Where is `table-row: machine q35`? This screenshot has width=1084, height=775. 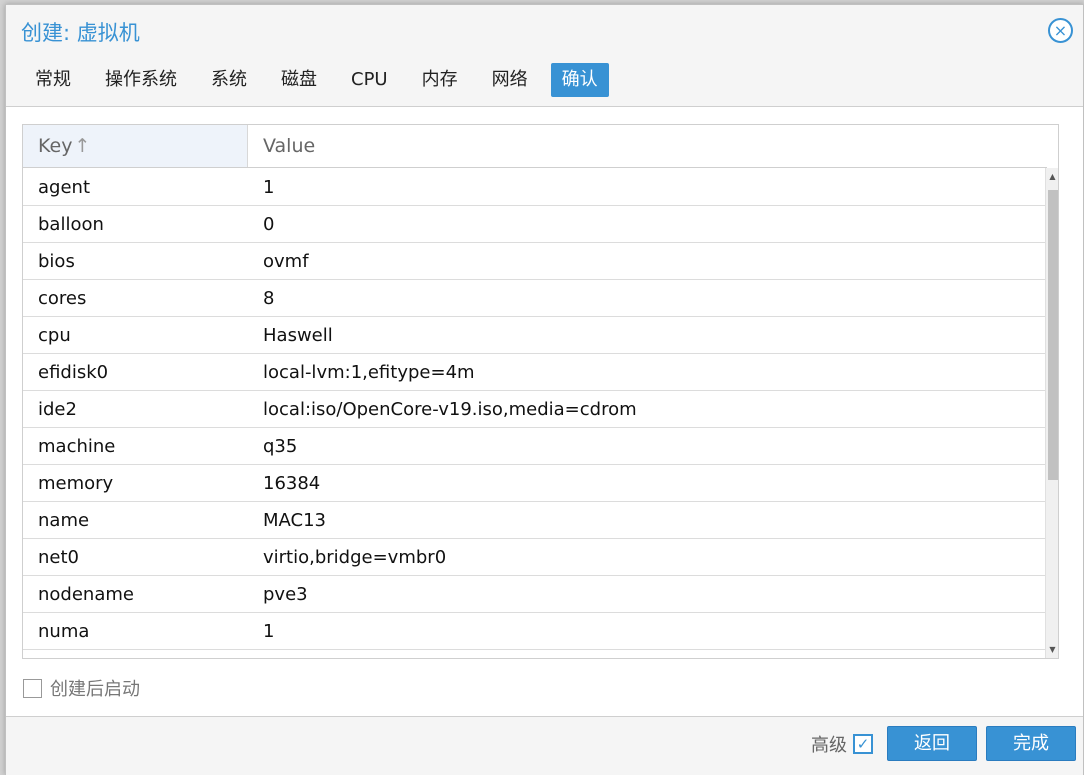 table-row: machine q35 is located at coordinates (535, 446).